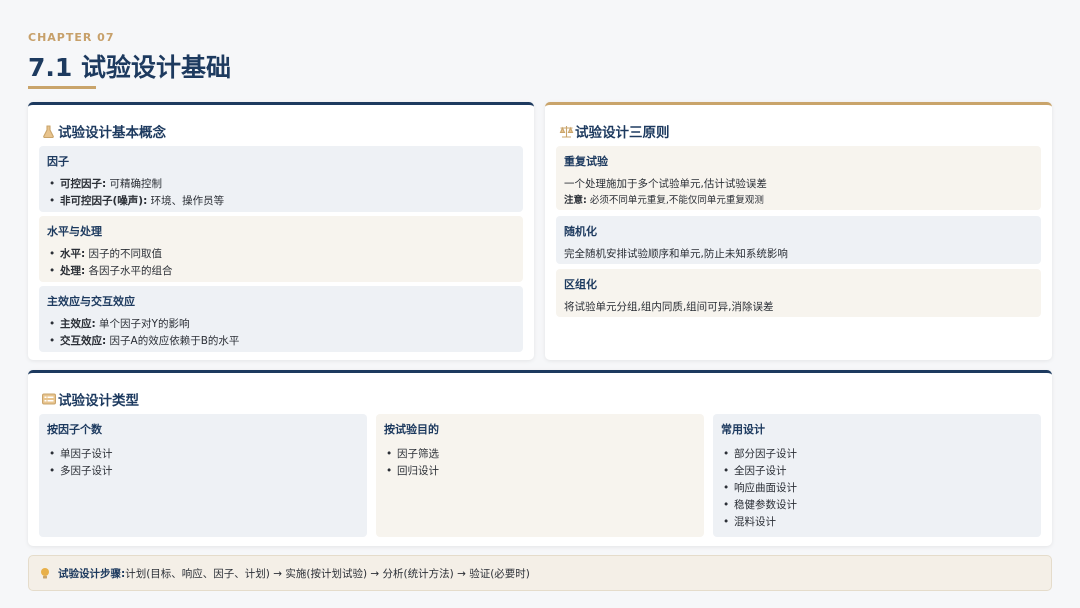 The width and height of the screenshot is (1080, 608). What do you see at coordinates (877, 471) in the screenshot?
I see `list-item: 全因子设计` at bounding box center [877, 471].